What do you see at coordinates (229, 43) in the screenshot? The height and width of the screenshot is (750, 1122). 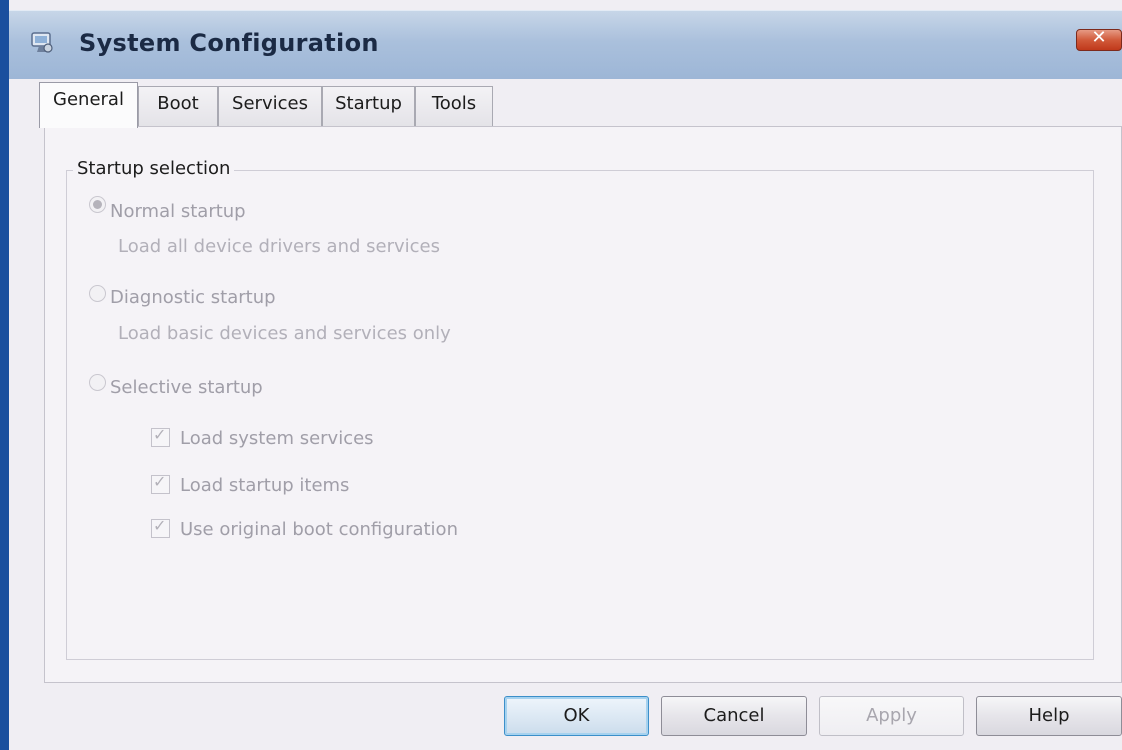 I see `window-title: System Configuration` at bounding box center [229, 43].